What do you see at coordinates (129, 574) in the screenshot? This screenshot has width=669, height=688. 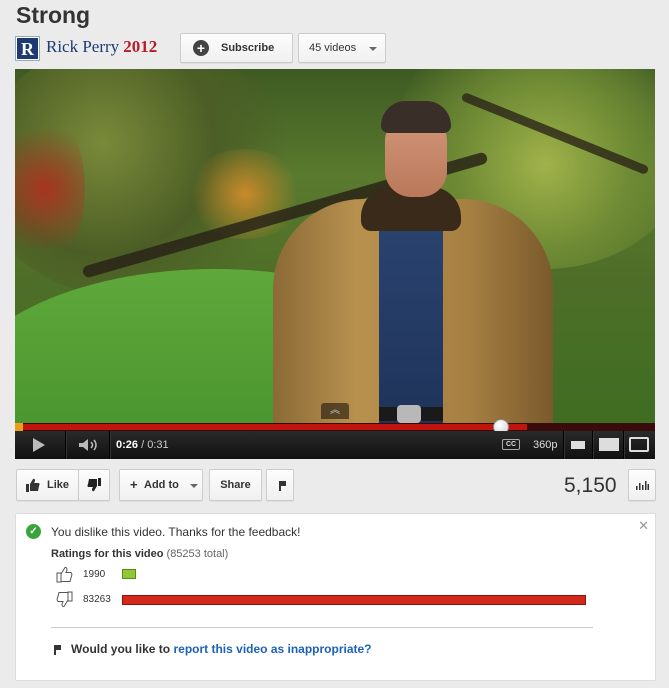 I see `likes-bar` at bounding box center [129, 574].